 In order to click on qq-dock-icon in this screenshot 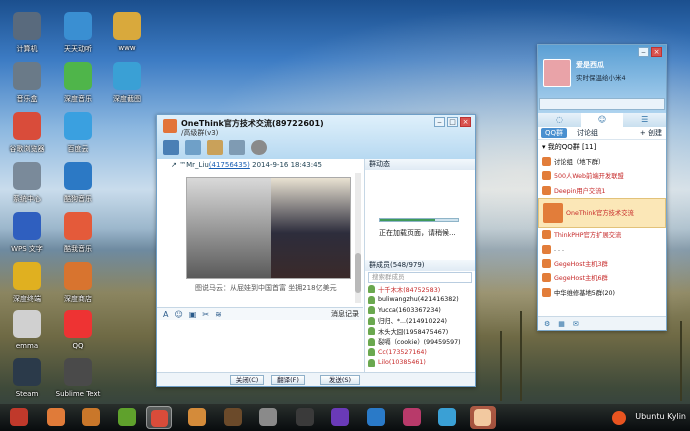, I will do `click(483, 417)`.